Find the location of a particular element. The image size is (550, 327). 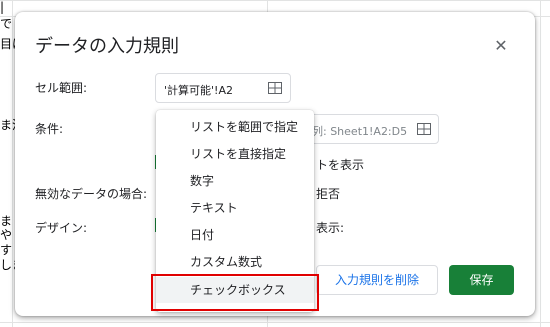

range-input: '計算可能'!A2 is located at coordinates (223, 88).